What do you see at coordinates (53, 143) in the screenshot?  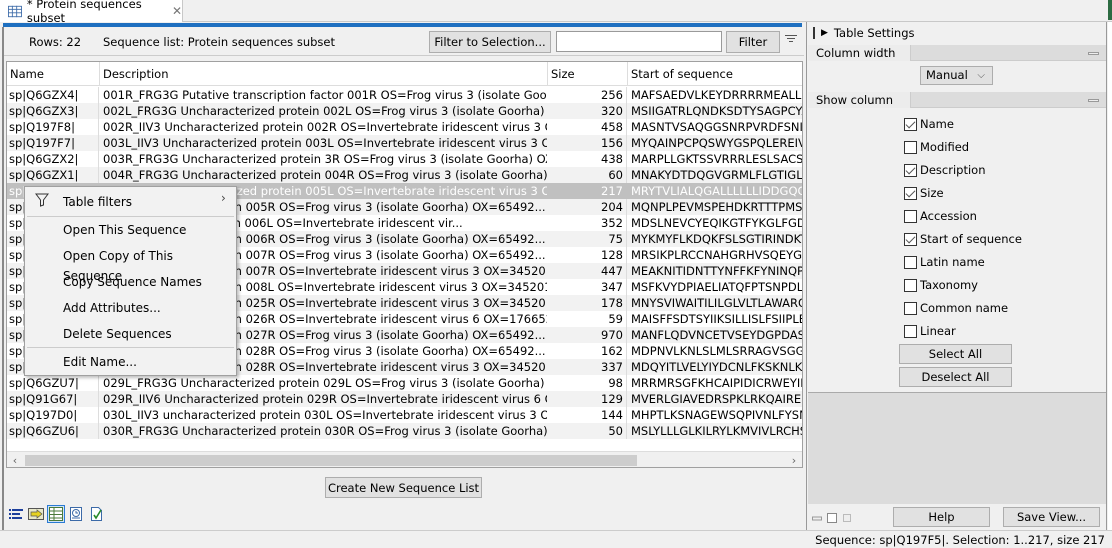 I see `cell-name: sp|Q197F7|` at bounding box center [53, 143].